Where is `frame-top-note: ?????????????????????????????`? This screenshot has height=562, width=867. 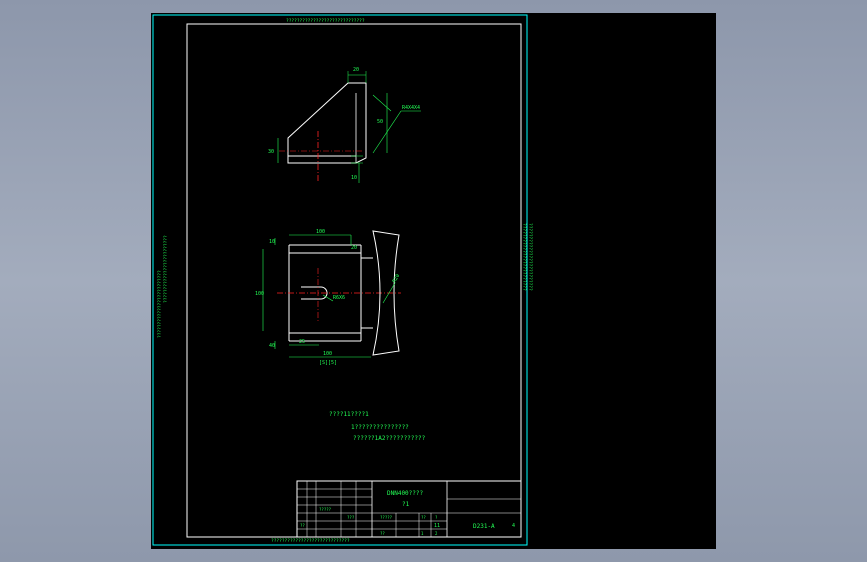
frame-top-note: ????????????????????????????? is located at coordinates (325, 21).